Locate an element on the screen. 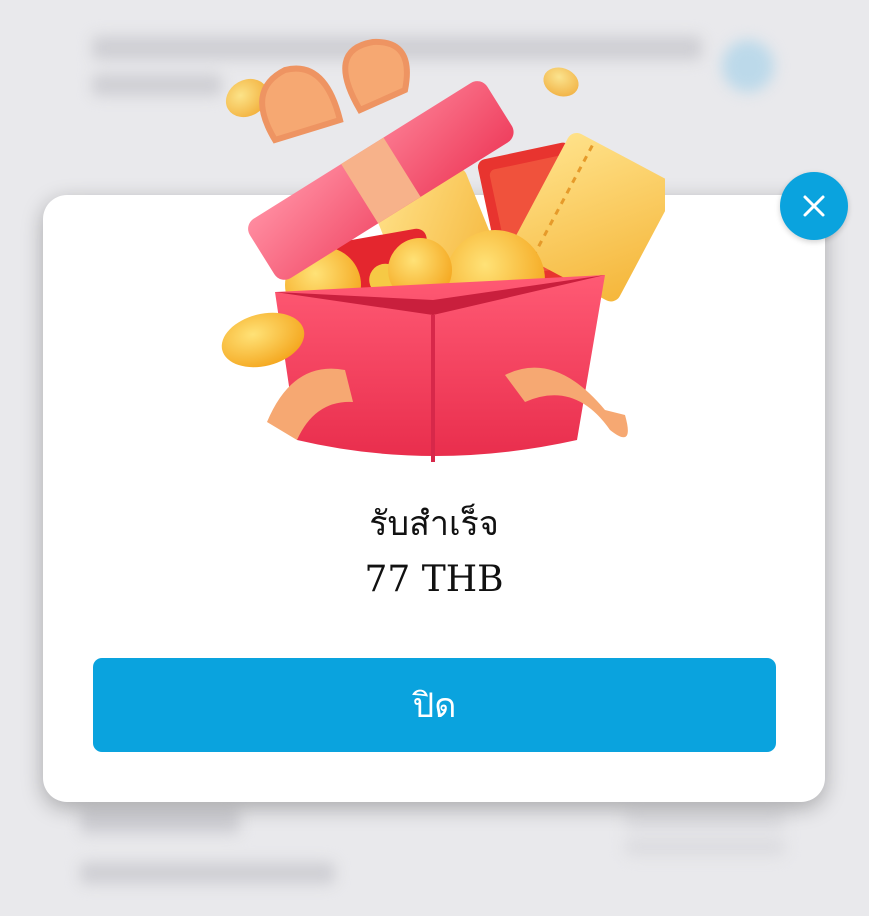  reward-amount: 77 THB is located at coordinates (434, 579).